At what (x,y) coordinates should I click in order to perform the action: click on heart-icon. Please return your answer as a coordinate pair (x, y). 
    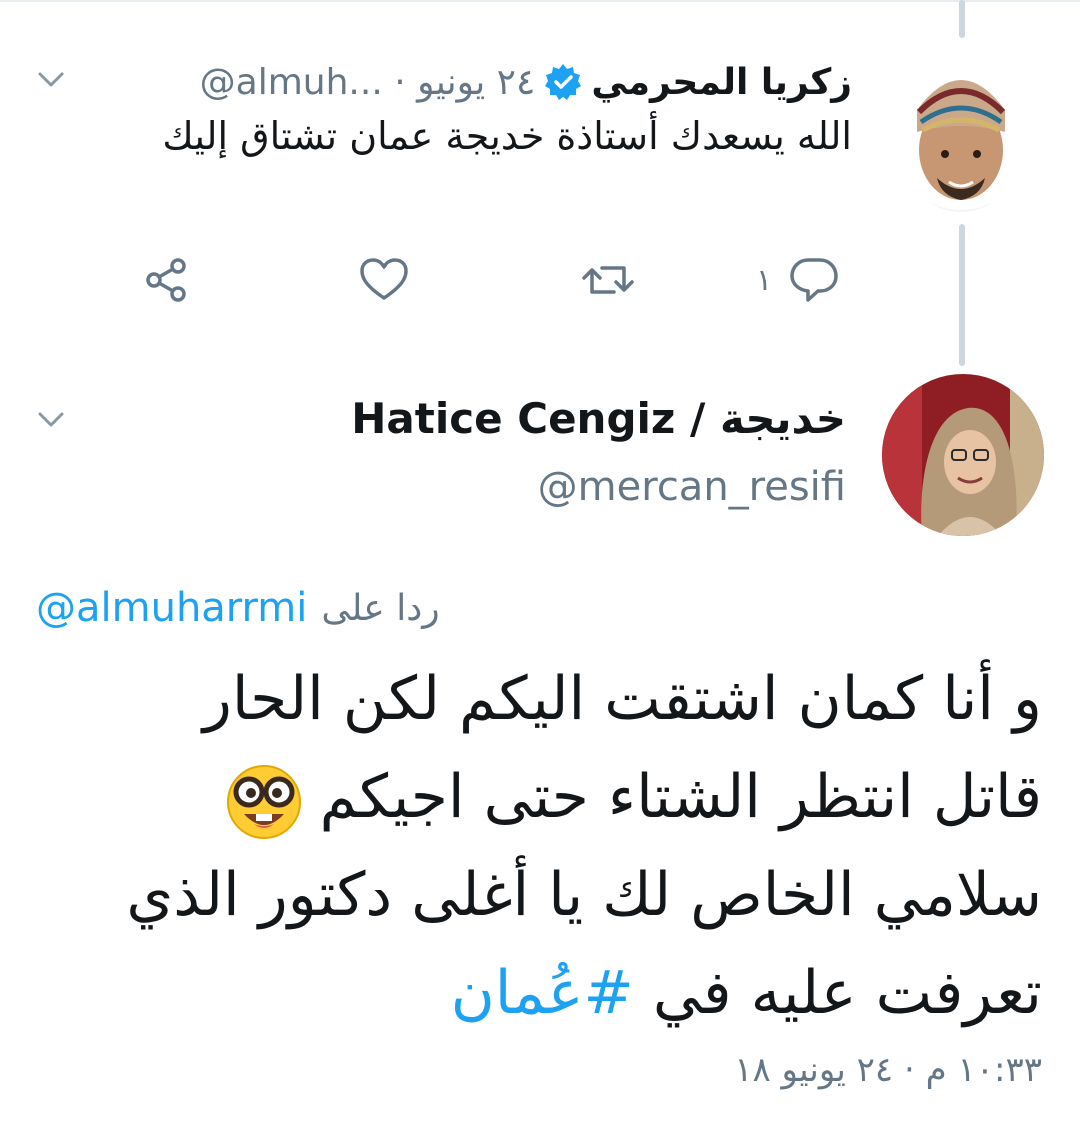
    Looking at the image, I should click on (384, 279).